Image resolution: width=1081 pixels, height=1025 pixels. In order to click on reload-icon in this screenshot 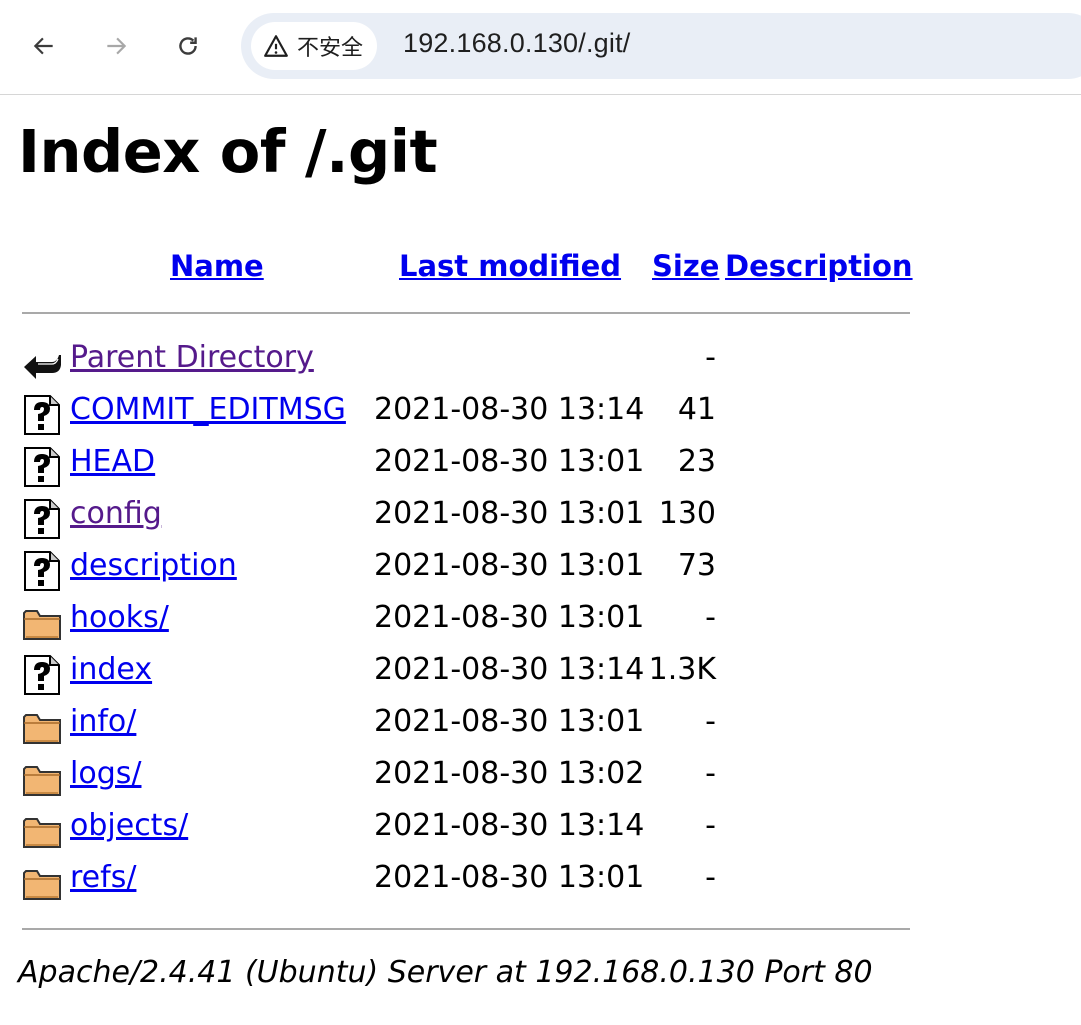, I will do `click(188, 46)`.